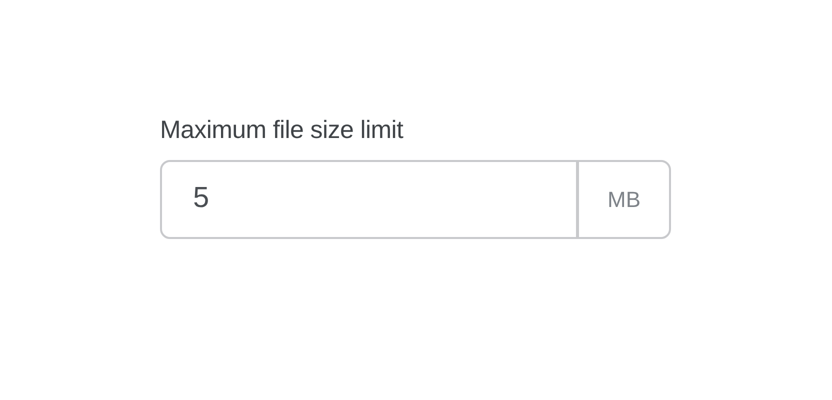 This screenshot has height=400, width=832. What do you see at coordinates (282, 130) in the screenshot?
I see `field-label: Maximum file size limit` at bounding box center [282, 130].